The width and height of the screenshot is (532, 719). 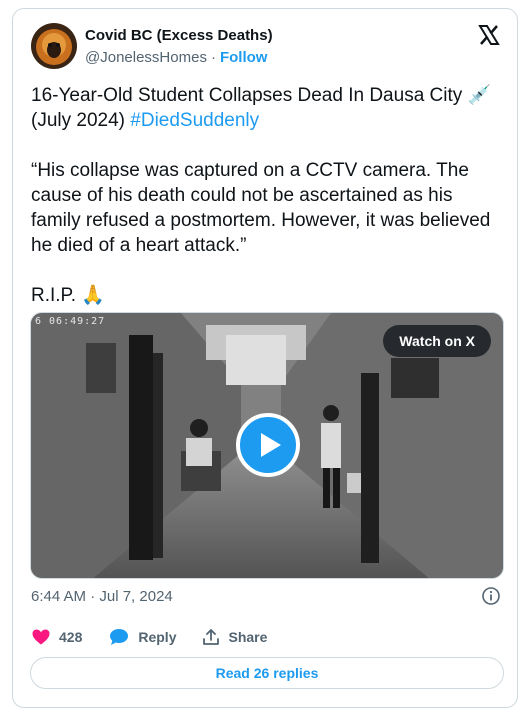 I want to click on tweet-line-2-prefix: (July 2024), so click(x=81, y=120).